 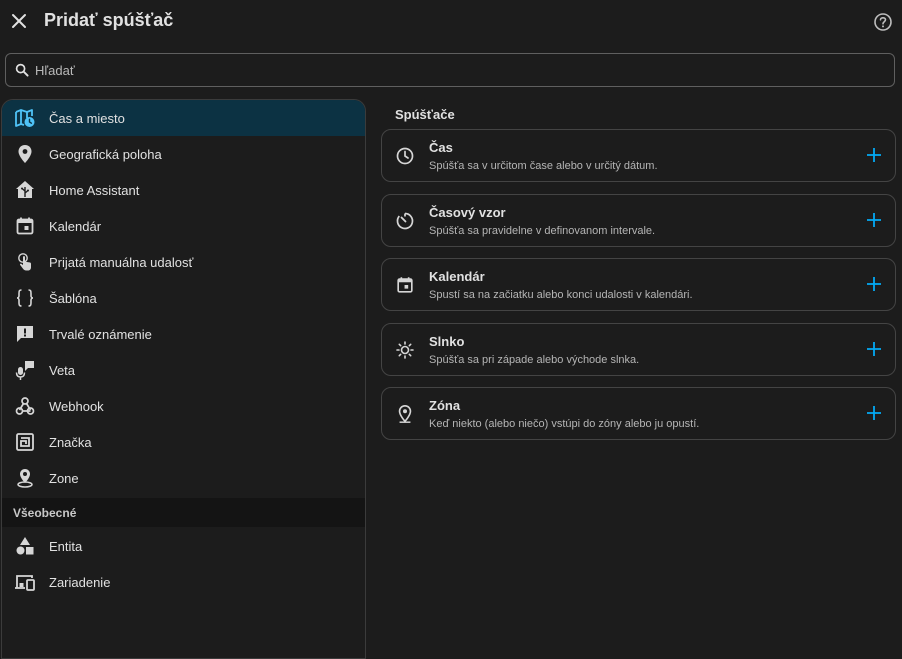 I want to click on category-zone: Zone, so click(x=183, y=478).